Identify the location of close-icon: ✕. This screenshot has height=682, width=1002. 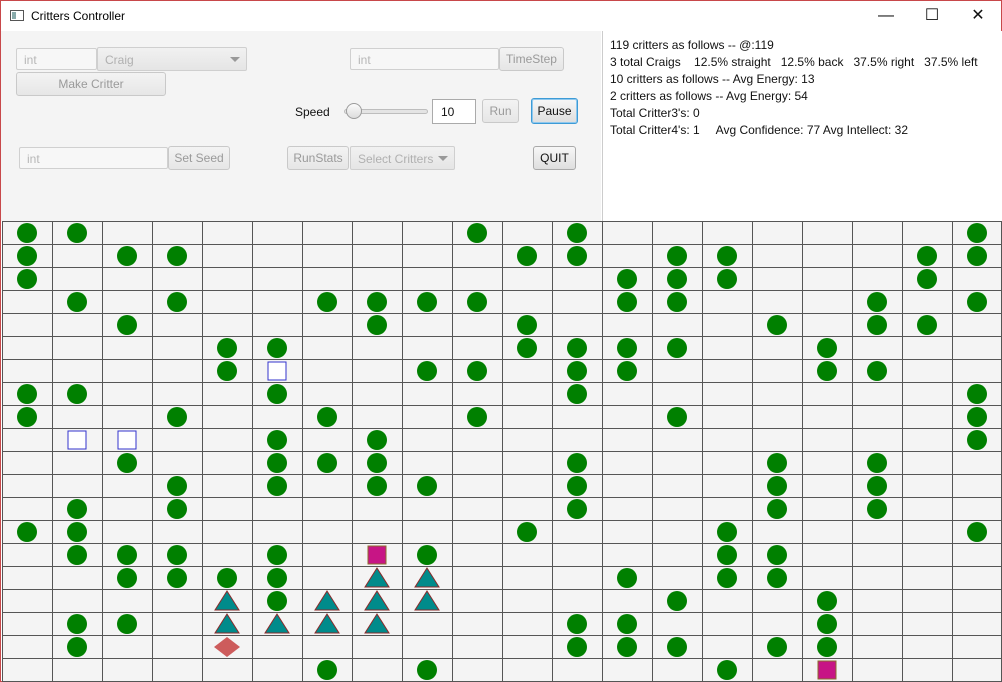
(978, 16).